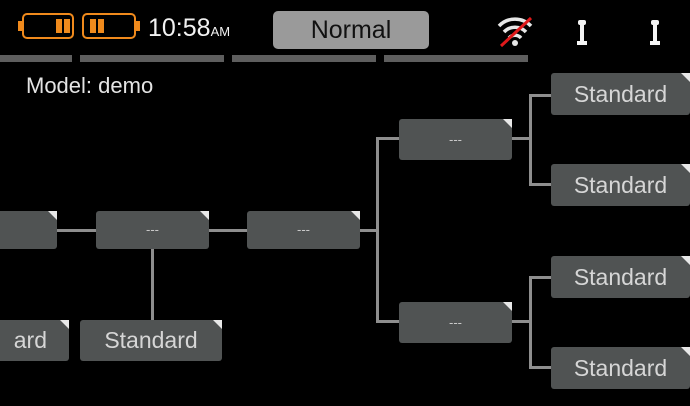  What do you see at coordinates (90, 85) in the screenshot?
I see `model-name: Model: demo` at bounding box center [90, 85].